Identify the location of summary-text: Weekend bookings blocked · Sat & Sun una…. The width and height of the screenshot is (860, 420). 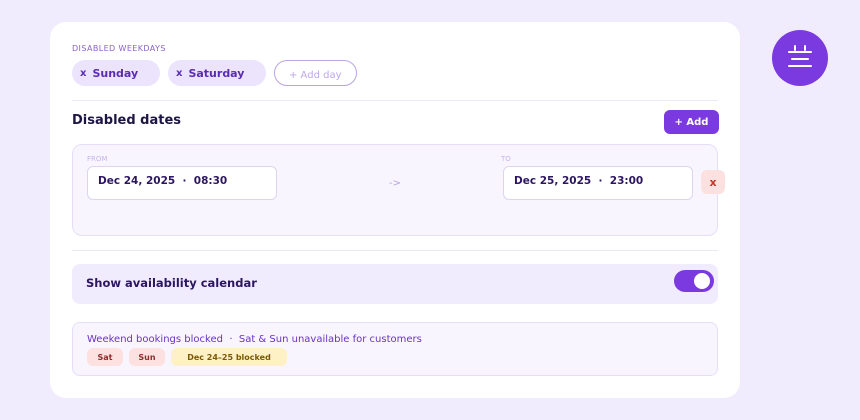
(254, 339).